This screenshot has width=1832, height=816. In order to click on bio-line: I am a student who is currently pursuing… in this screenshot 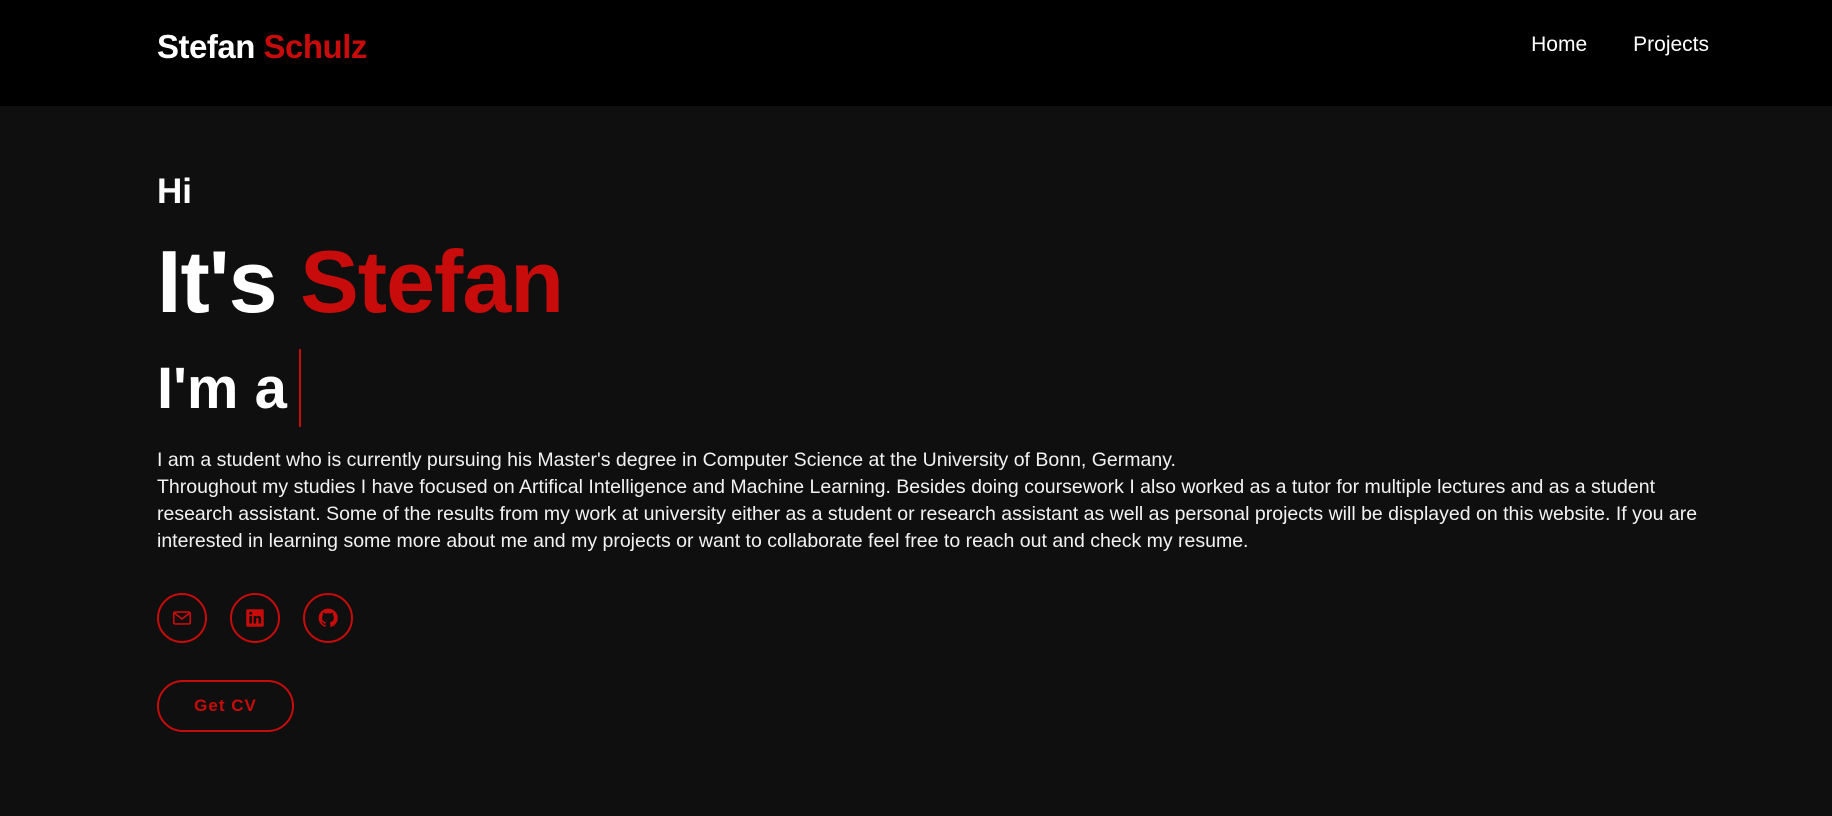, I will do `click(666, 460)`.